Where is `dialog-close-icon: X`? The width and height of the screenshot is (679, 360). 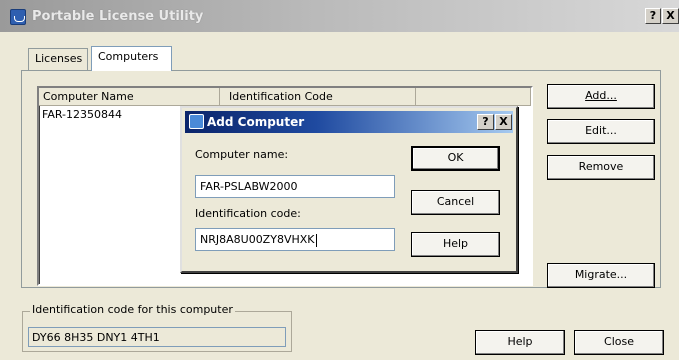 dialog-close-icon: X is located at coordinates (503, 122).